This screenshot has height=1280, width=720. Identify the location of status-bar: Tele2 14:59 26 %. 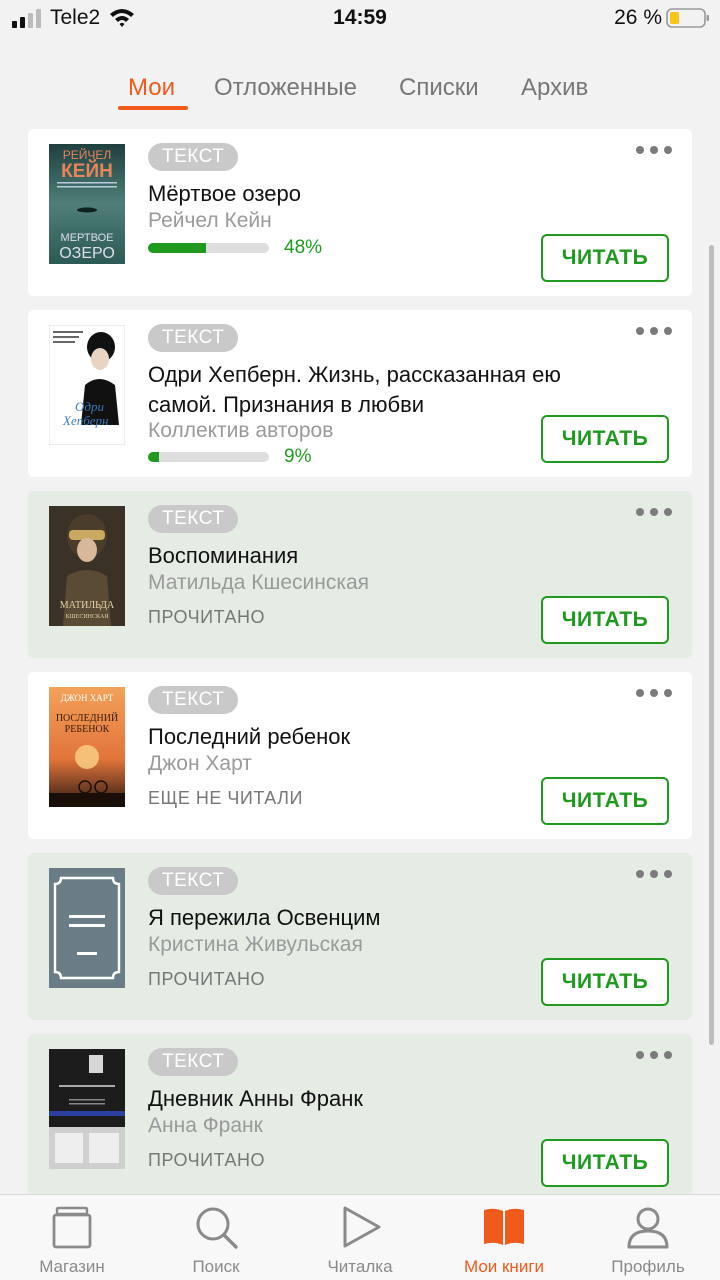
(360, 20).